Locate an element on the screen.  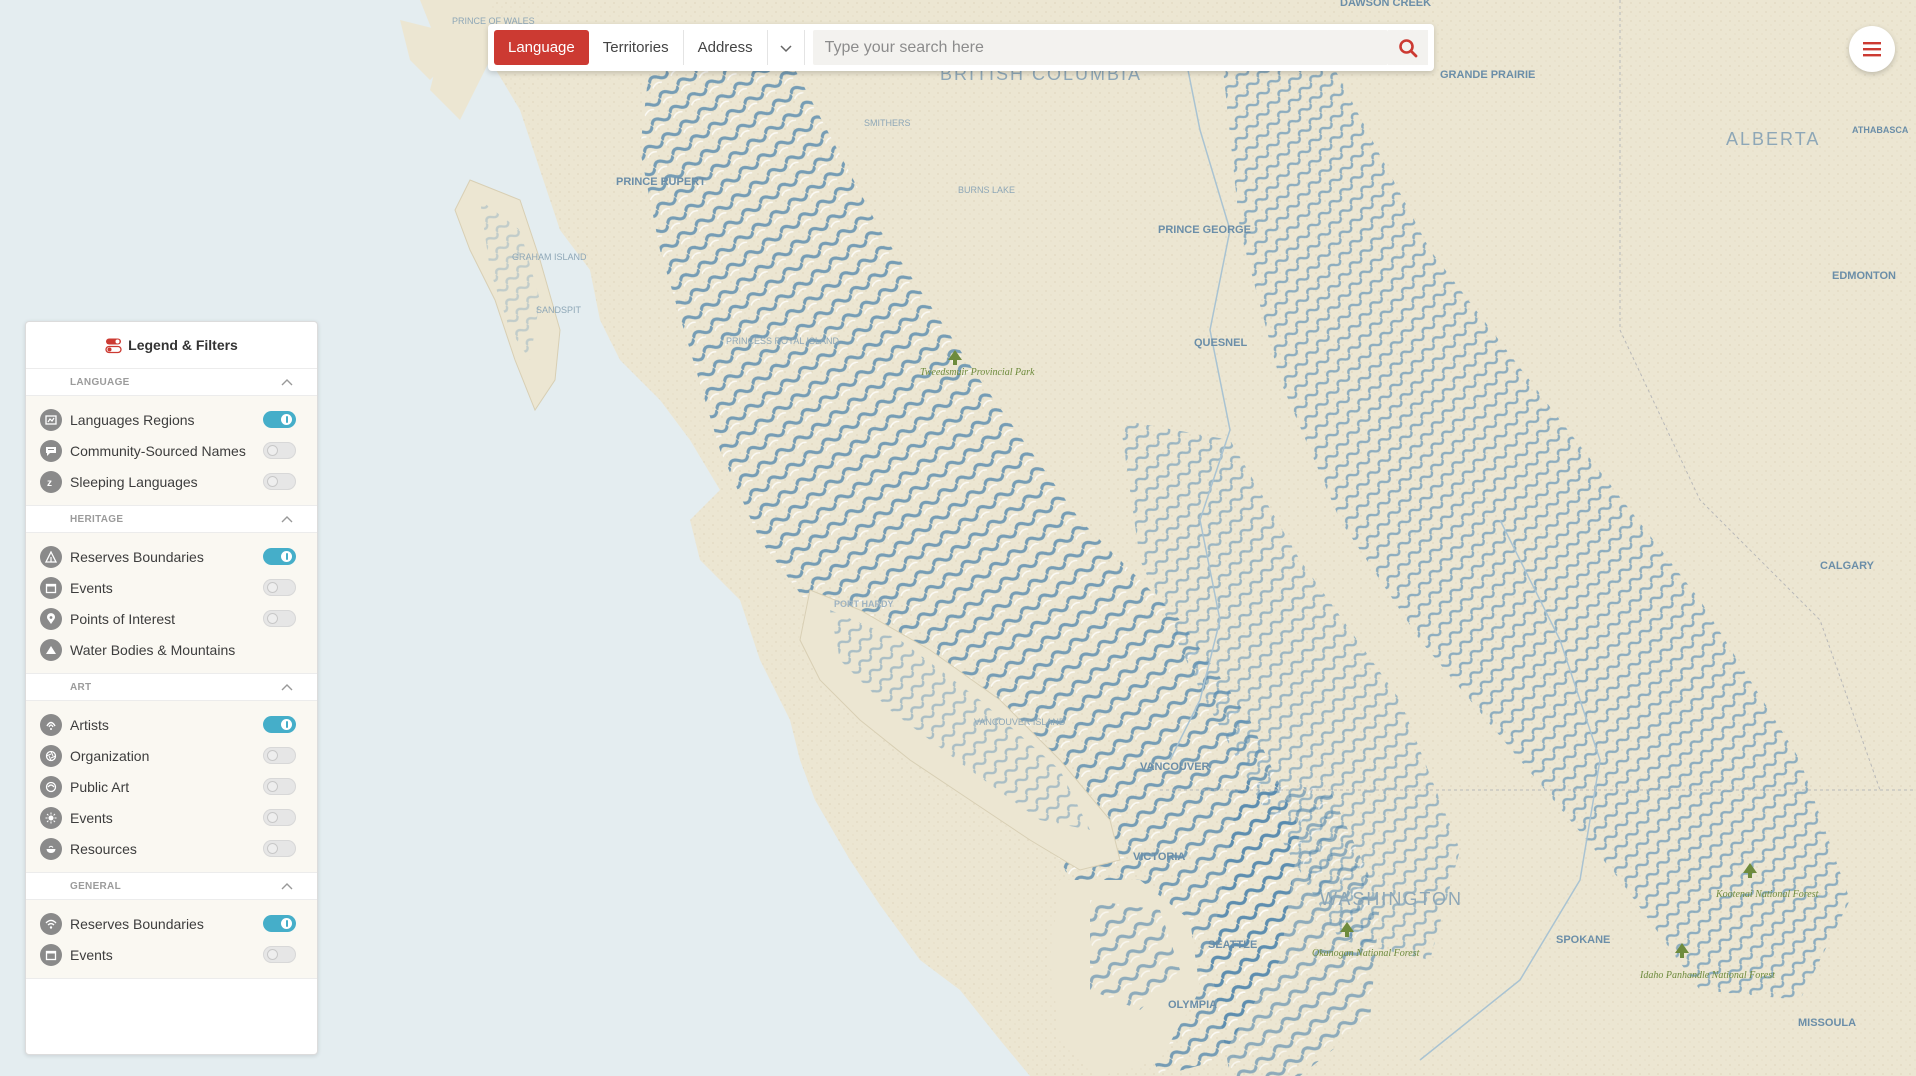
map-label-city: PORT HARDY is located at coordinates (864, 604).